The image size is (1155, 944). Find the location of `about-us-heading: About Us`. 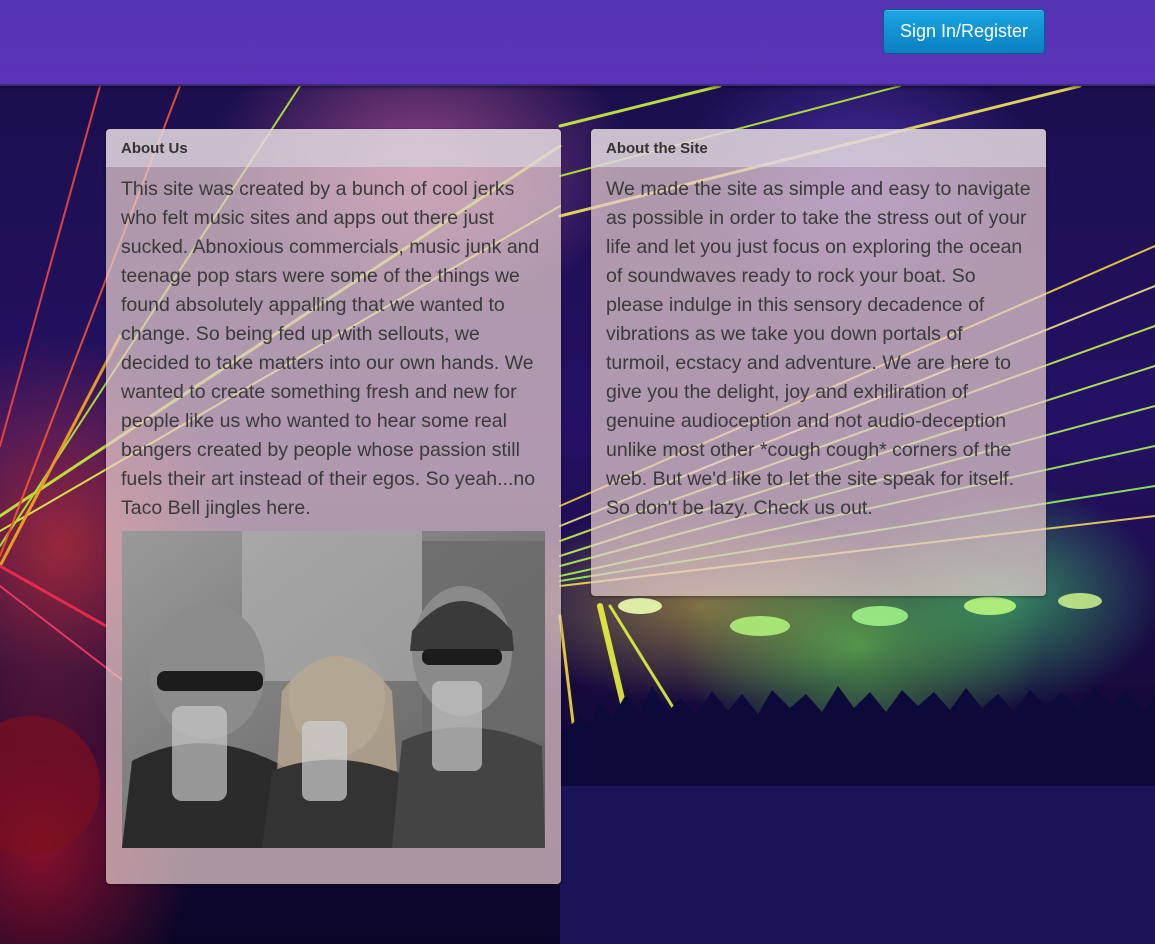

about-us-heading: About Us is located at coordinates (333, 148).